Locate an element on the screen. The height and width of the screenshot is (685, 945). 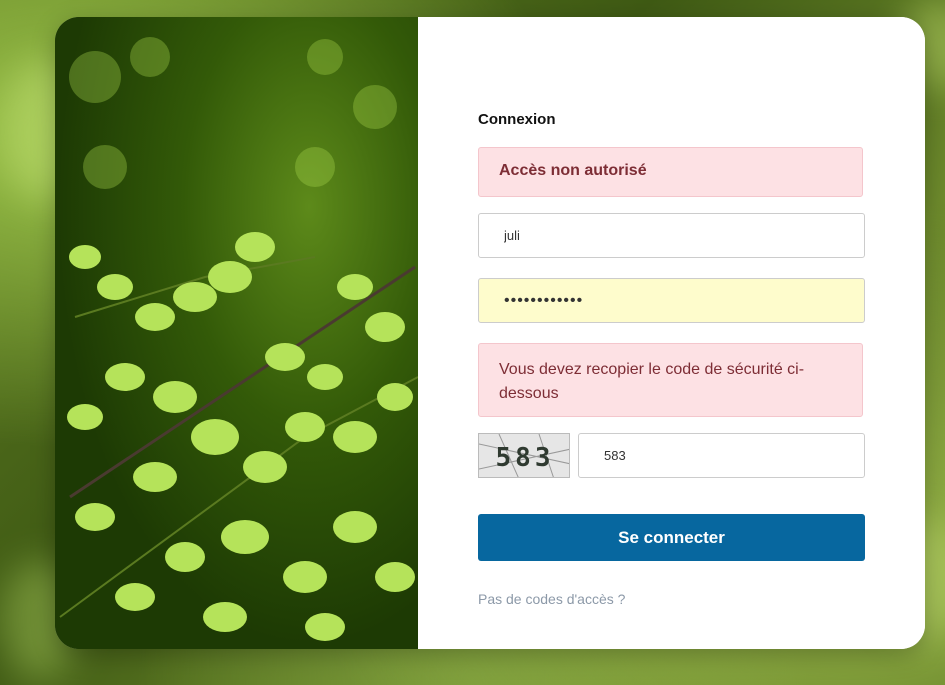
no-access-codes-link: Pas de codes d'accès ? is located at coordinates (551, 599).